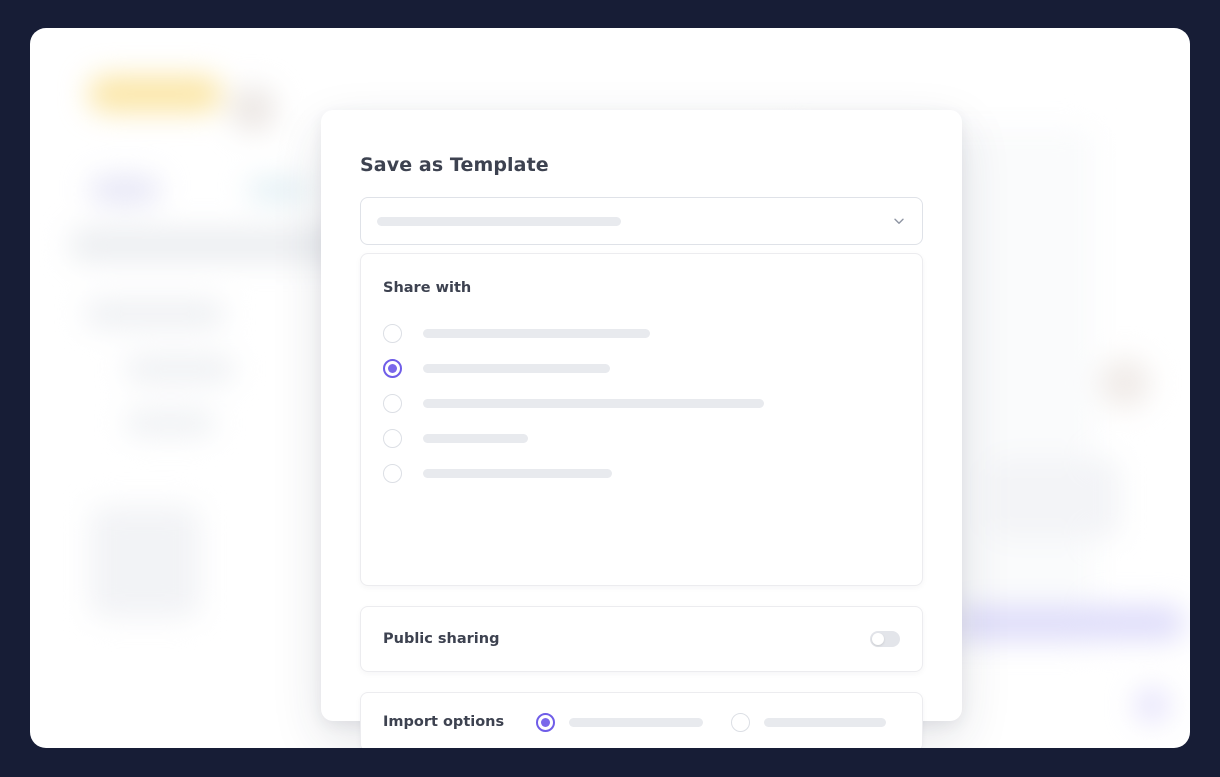 This screenshot has width=1220, height=777. Describe the element at coordinates (1125, 383) in the screenshot. I see `bg-right-avatar` at that location.